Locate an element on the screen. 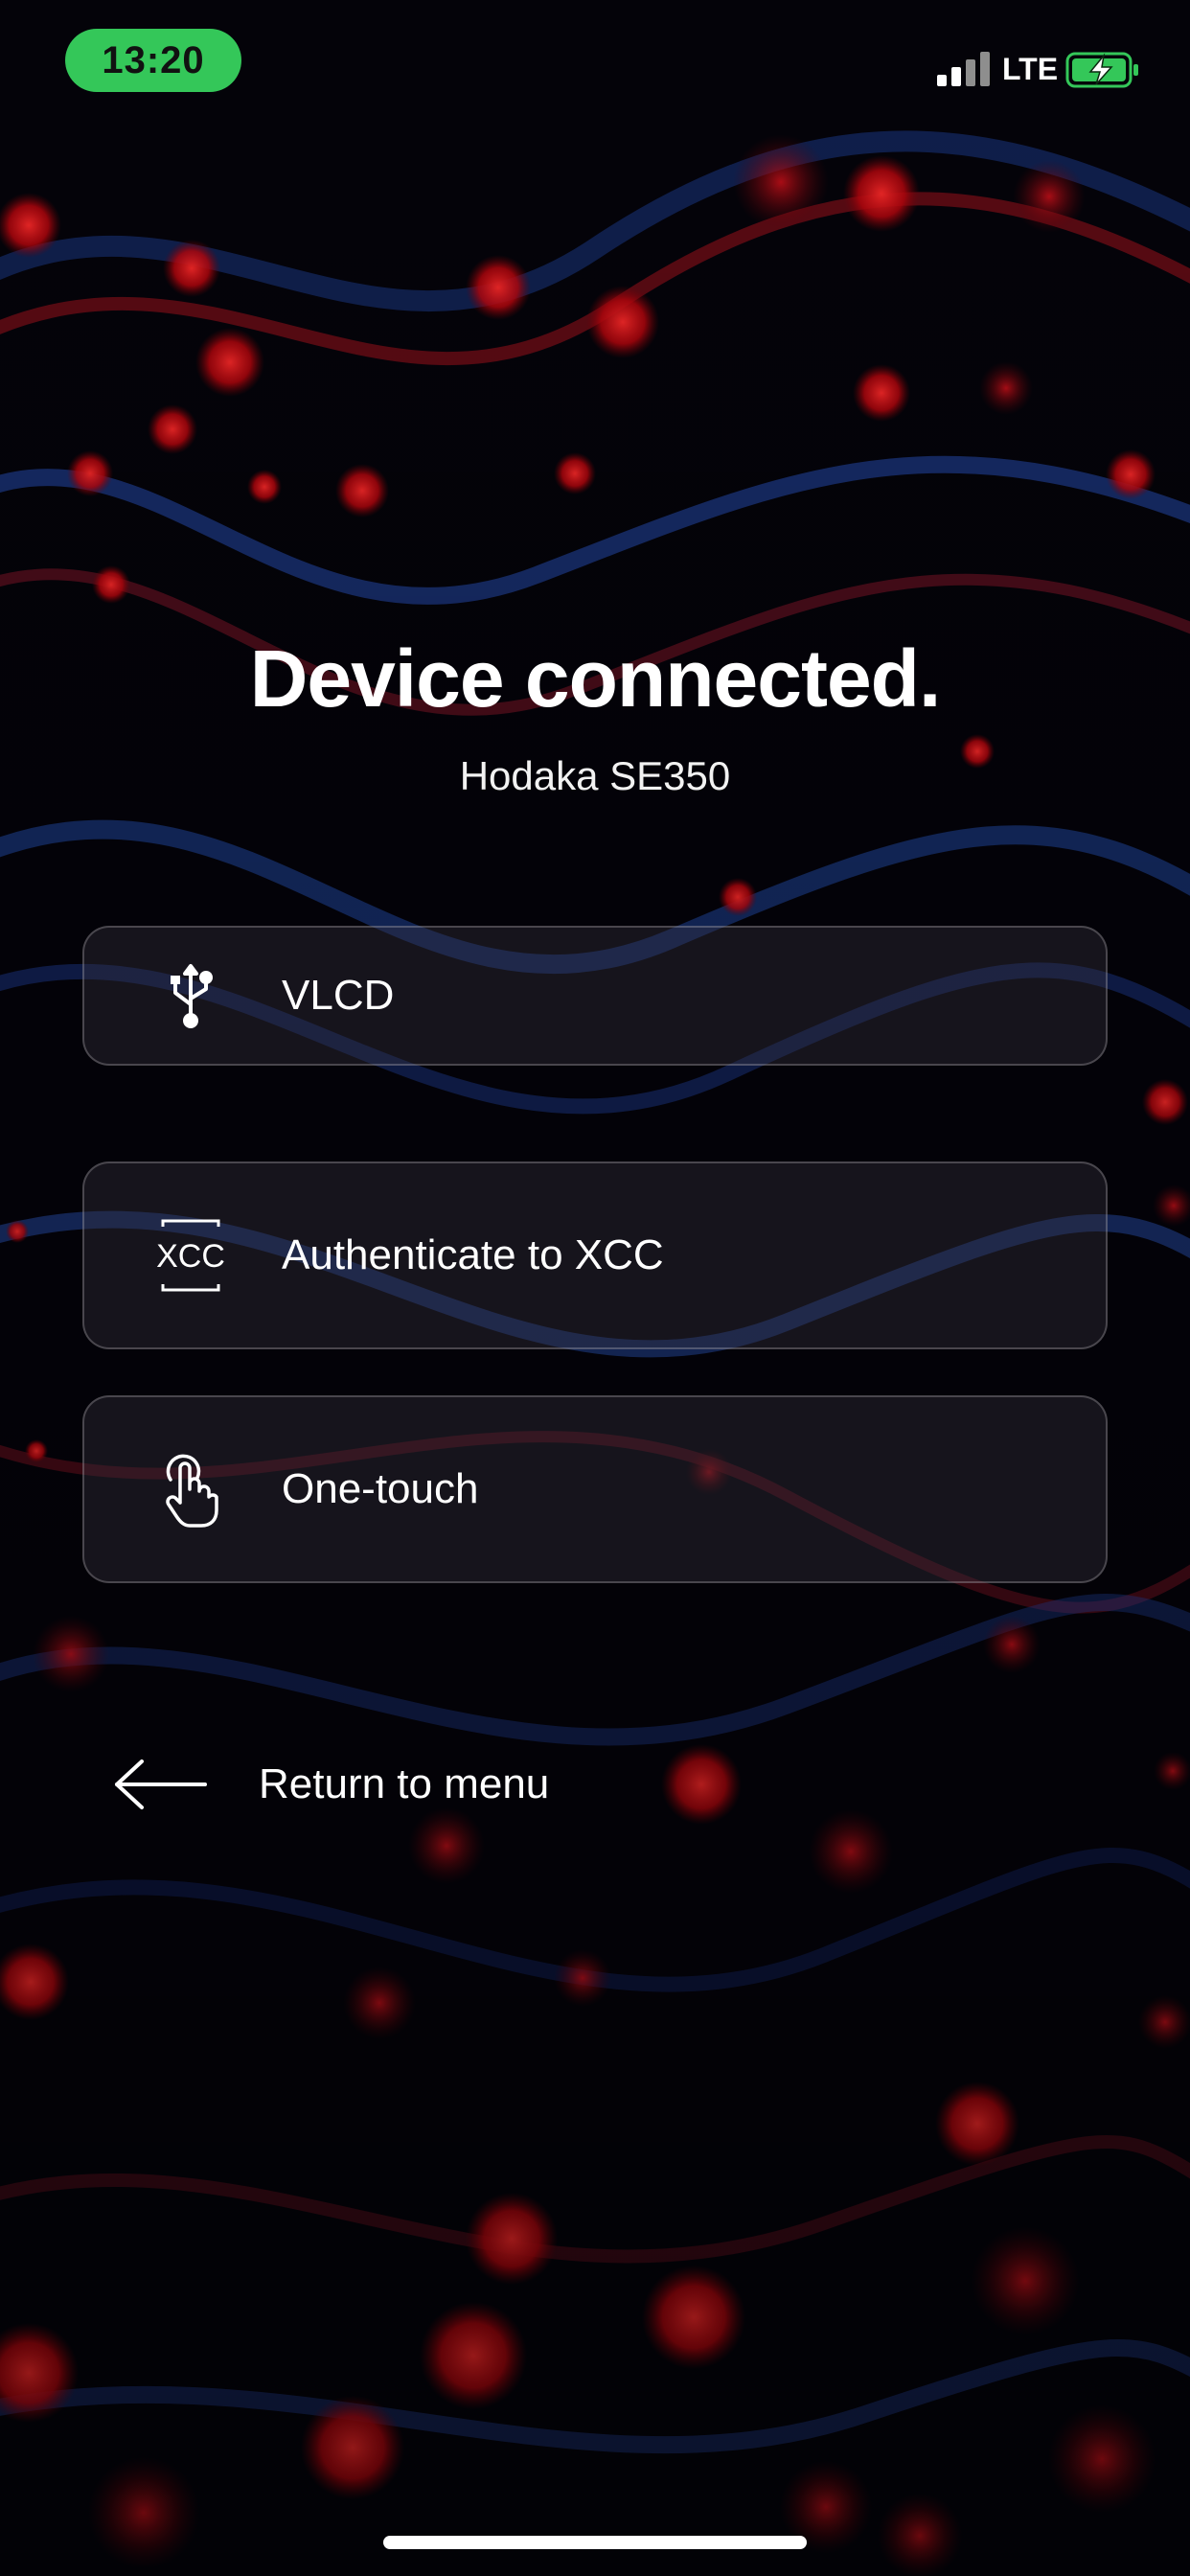 The width and height of the screenshot is (1190, 2576). return-to-menu-label: Return to menu is located at coordinates (405, 1783).